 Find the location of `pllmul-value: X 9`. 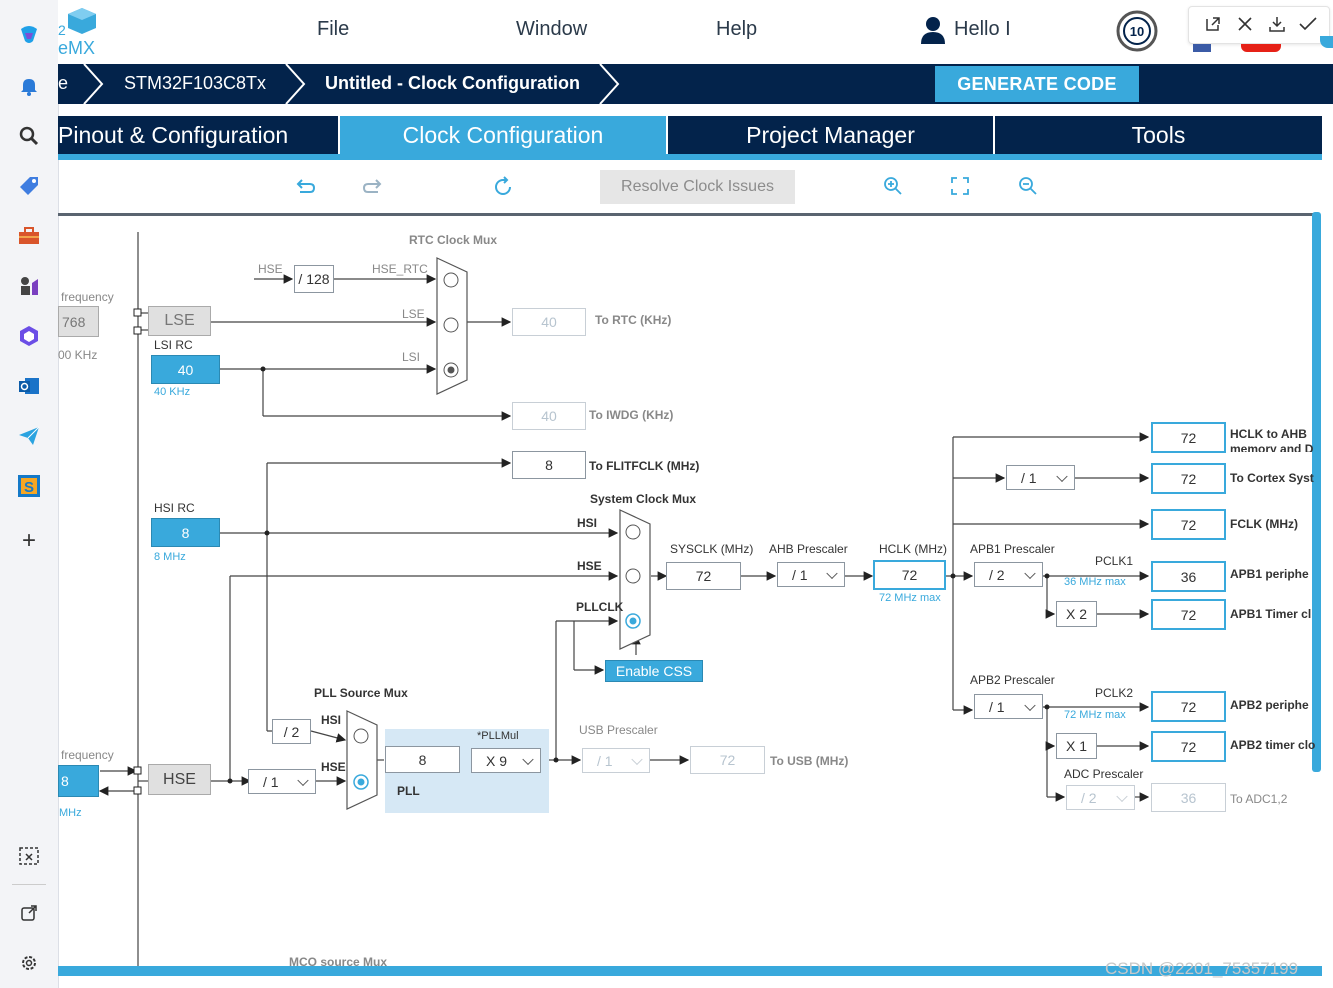

pllmul-value: X 9 is located at coordinates (497, 760).